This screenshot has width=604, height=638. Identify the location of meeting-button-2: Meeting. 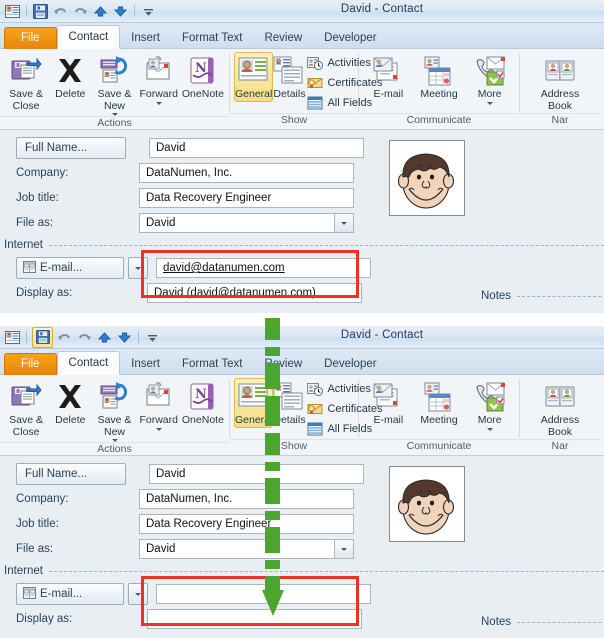
(439, 402).